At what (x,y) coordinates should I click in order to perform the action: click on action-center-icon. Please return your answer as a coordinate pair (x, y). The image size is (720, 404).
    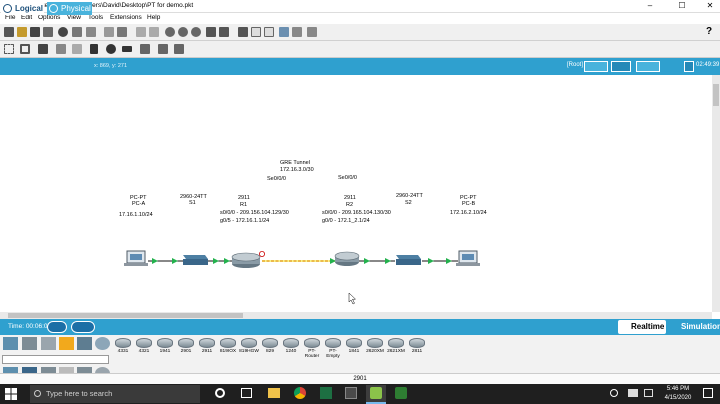
    Looking at the image, I should click on (708, 393).